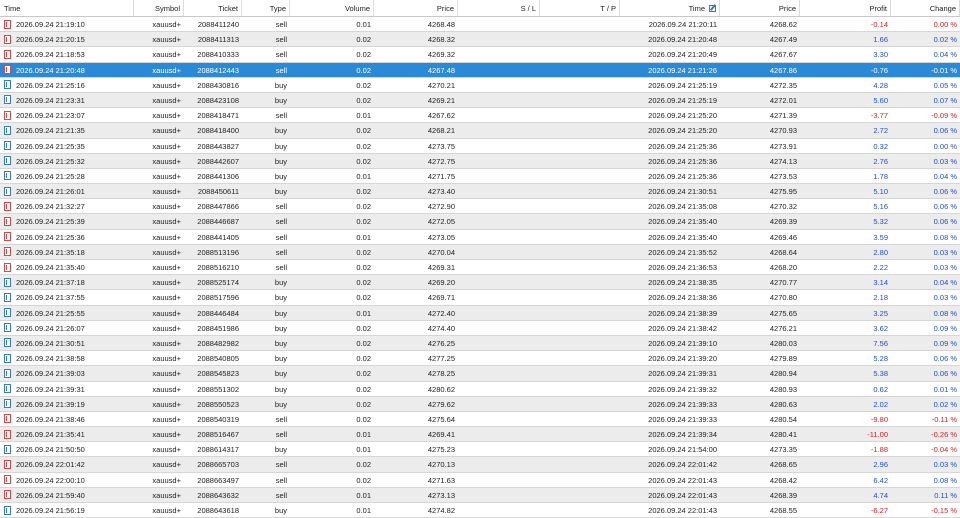 This screenshot has height=518, width=960. Describe the element at coordinates (783, 146) in the screenshot. I see `cell-close-price: 4273.91` at that location.